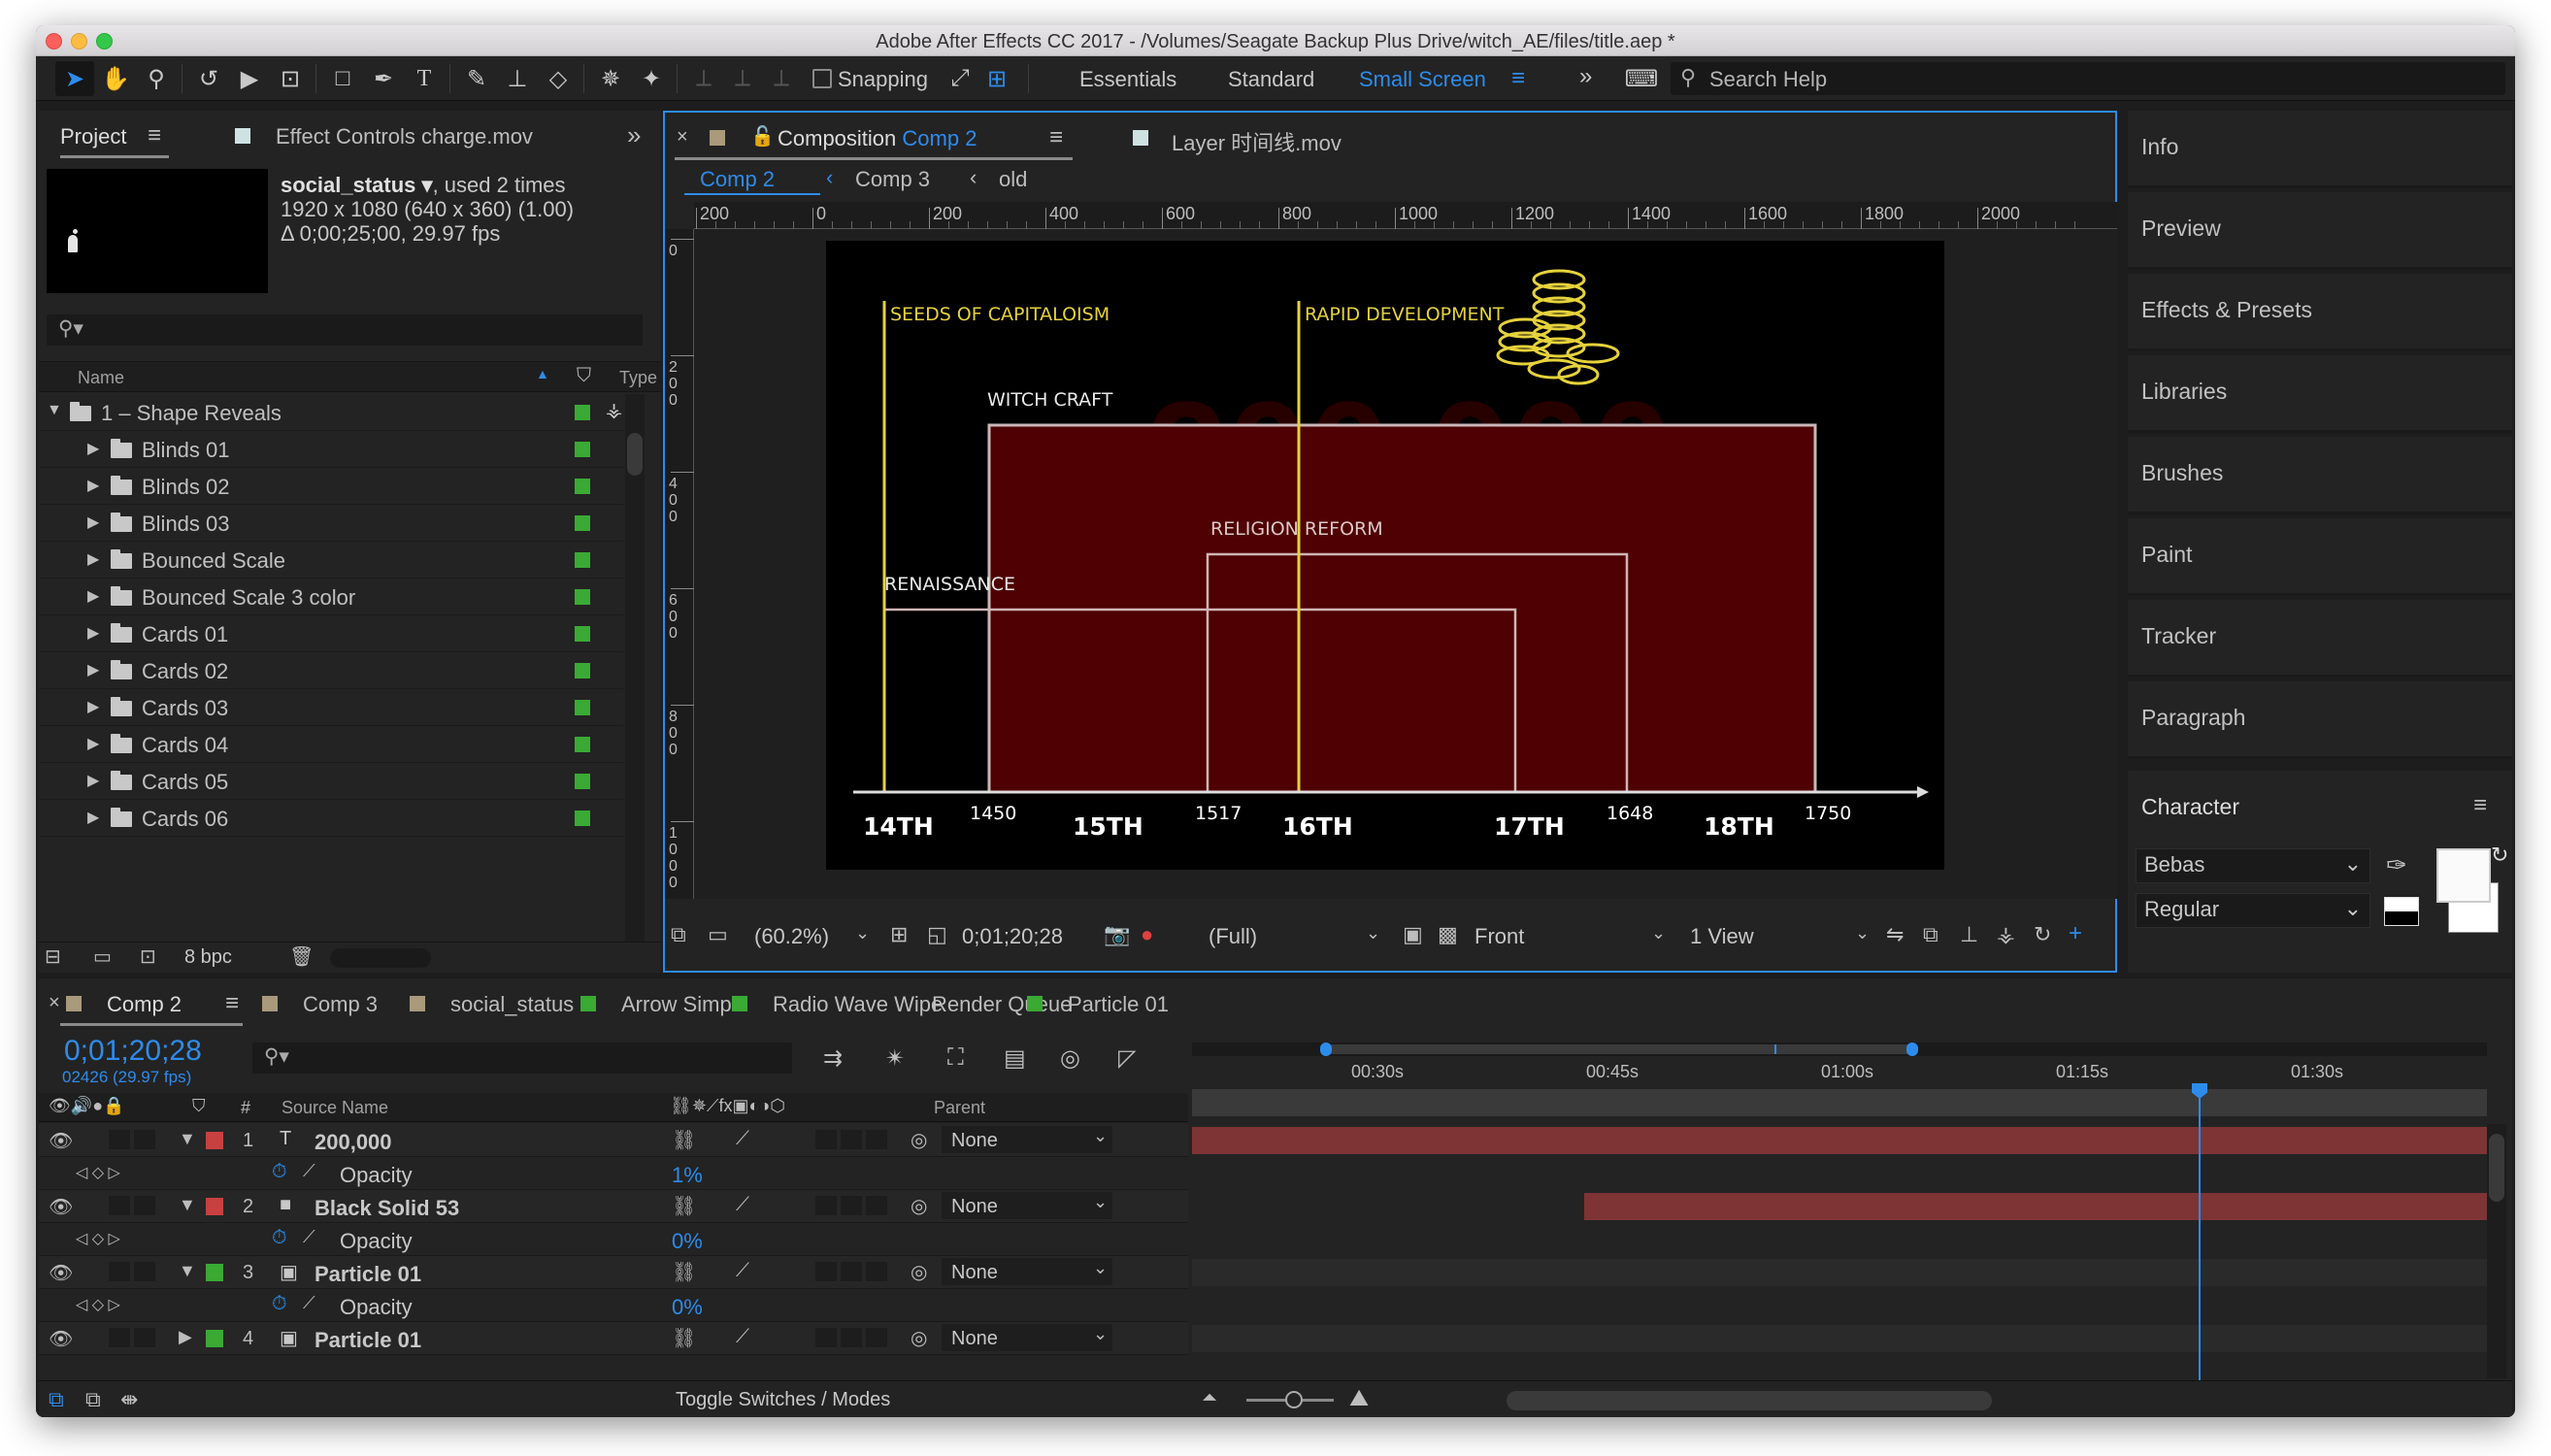 Image resolution: width=2551 pixels, height=1456 pixels. What do you see at coordinates (331, 523) in the screenshot?
I see `list-item: ▶ Blinds 03` at bounding box center [331, 523].